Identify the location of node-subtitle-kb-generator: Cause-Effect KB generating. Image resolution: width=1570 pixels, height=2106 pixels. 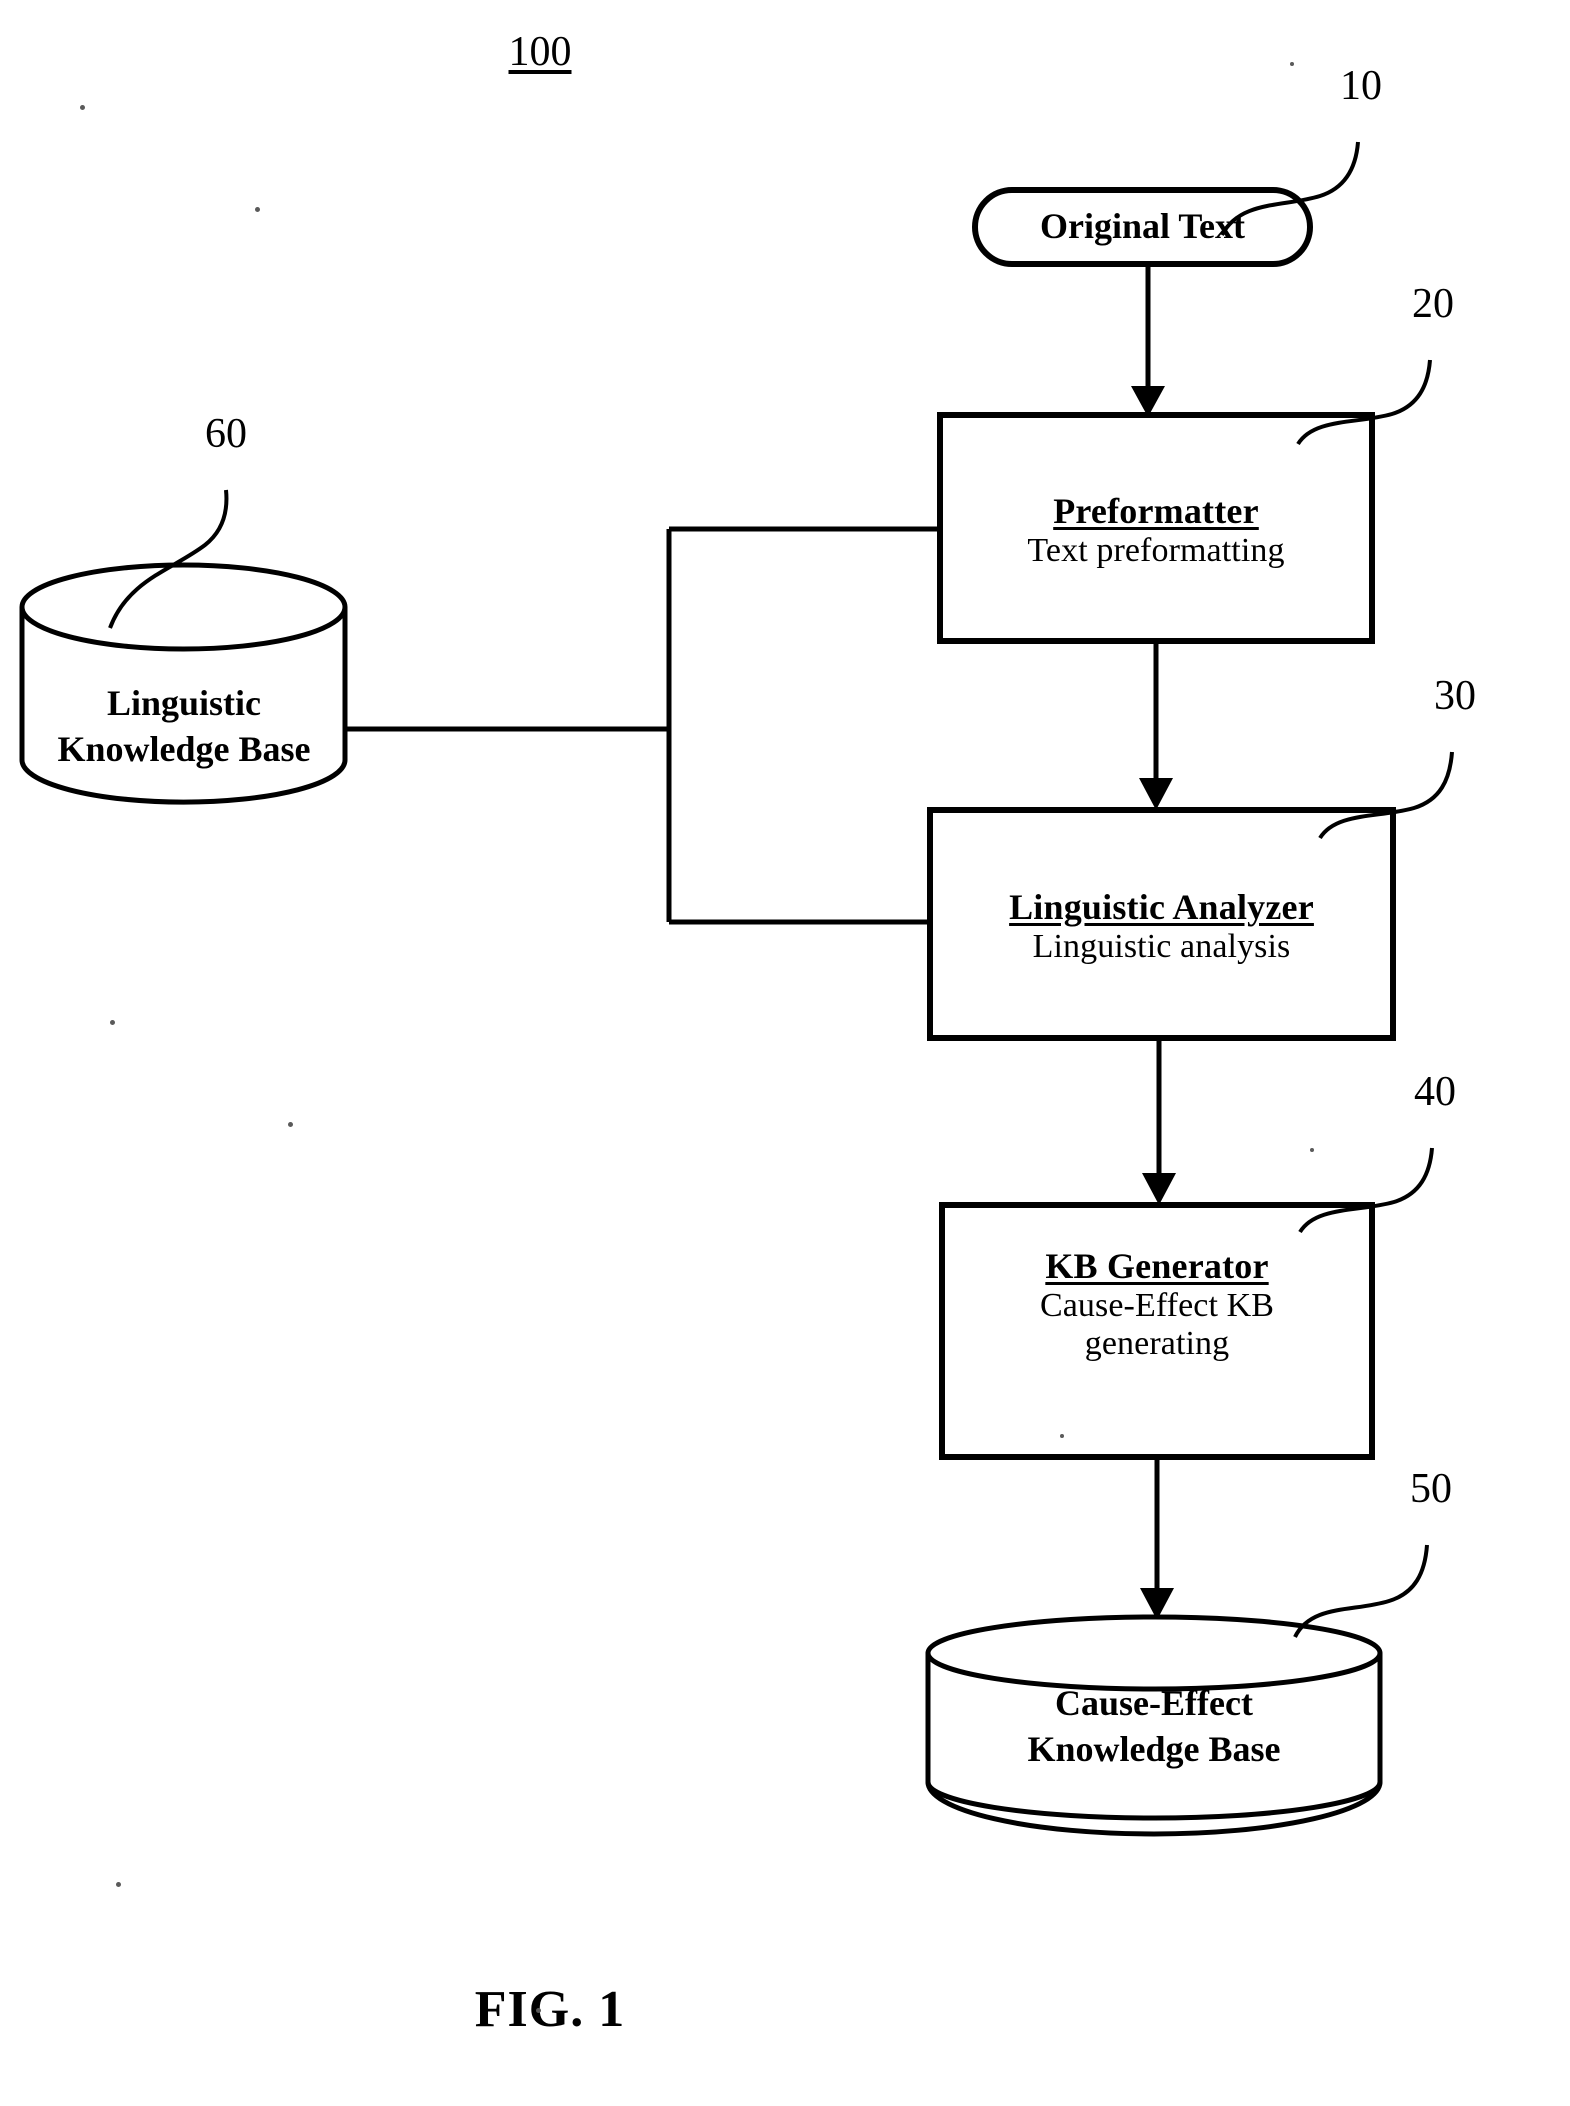
(1157, 1324).